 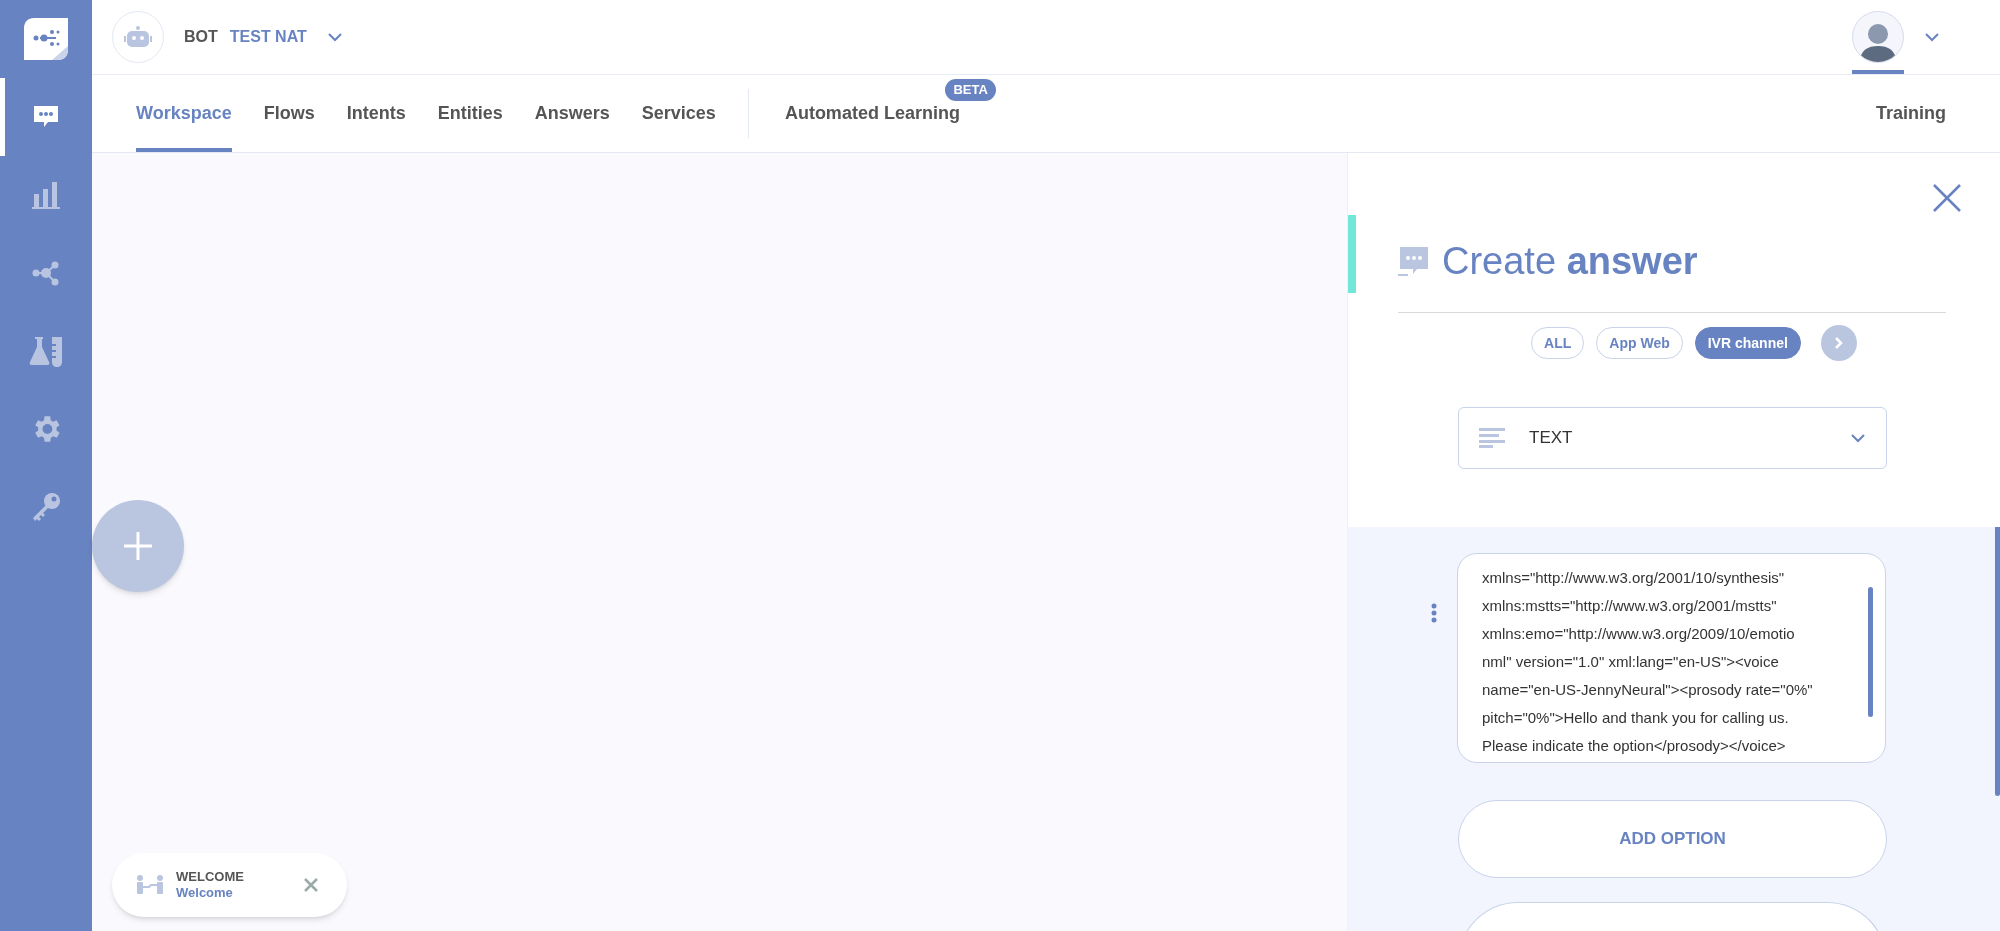 What do you see at coordinates (470, 113) in the screenshot?
I see `nav-tab: Entities` at bounding box center [470, 113].